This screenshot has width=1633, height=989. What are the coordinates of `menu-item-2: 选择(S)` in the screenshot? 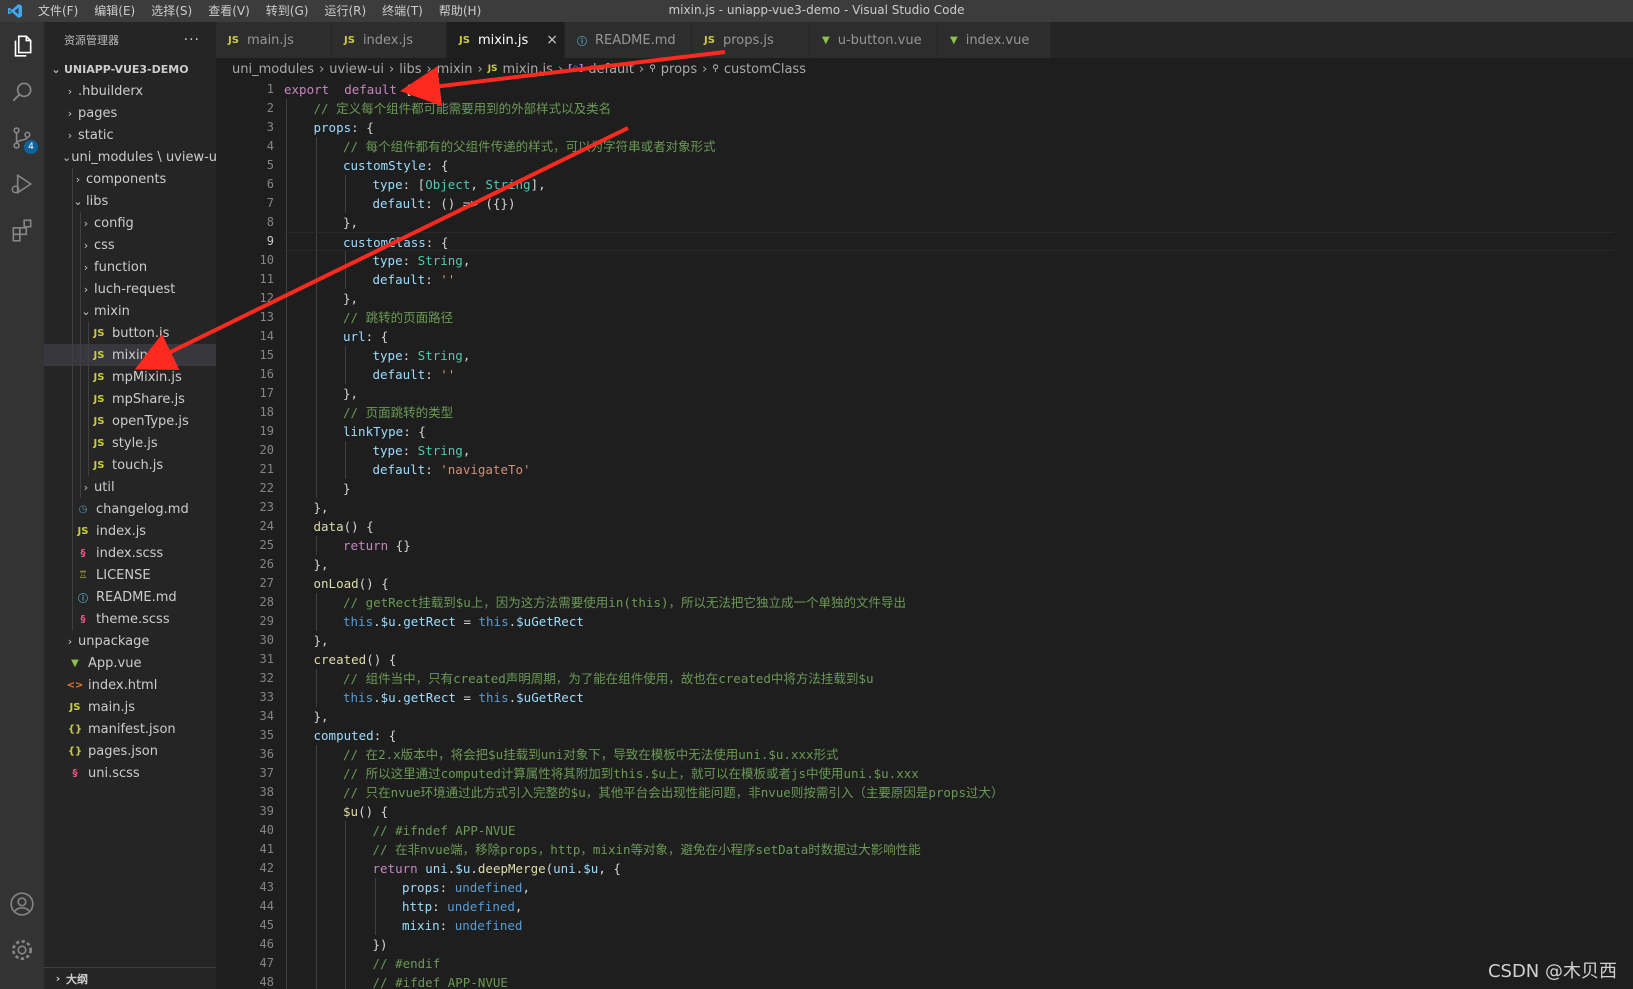 It's located at (171, 11).